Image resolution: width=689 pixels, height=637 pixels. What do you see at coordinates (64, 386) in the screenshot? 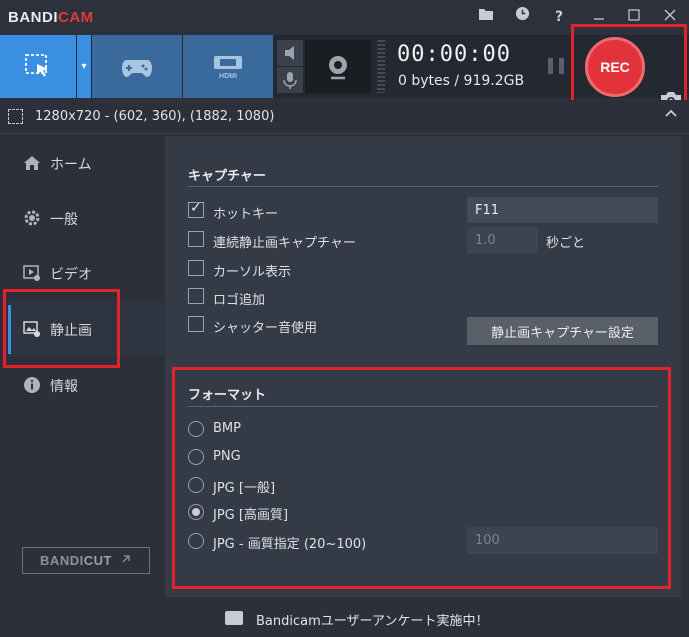
I see `sidebar-item-label: 情報` at bounding box center [64, 386].